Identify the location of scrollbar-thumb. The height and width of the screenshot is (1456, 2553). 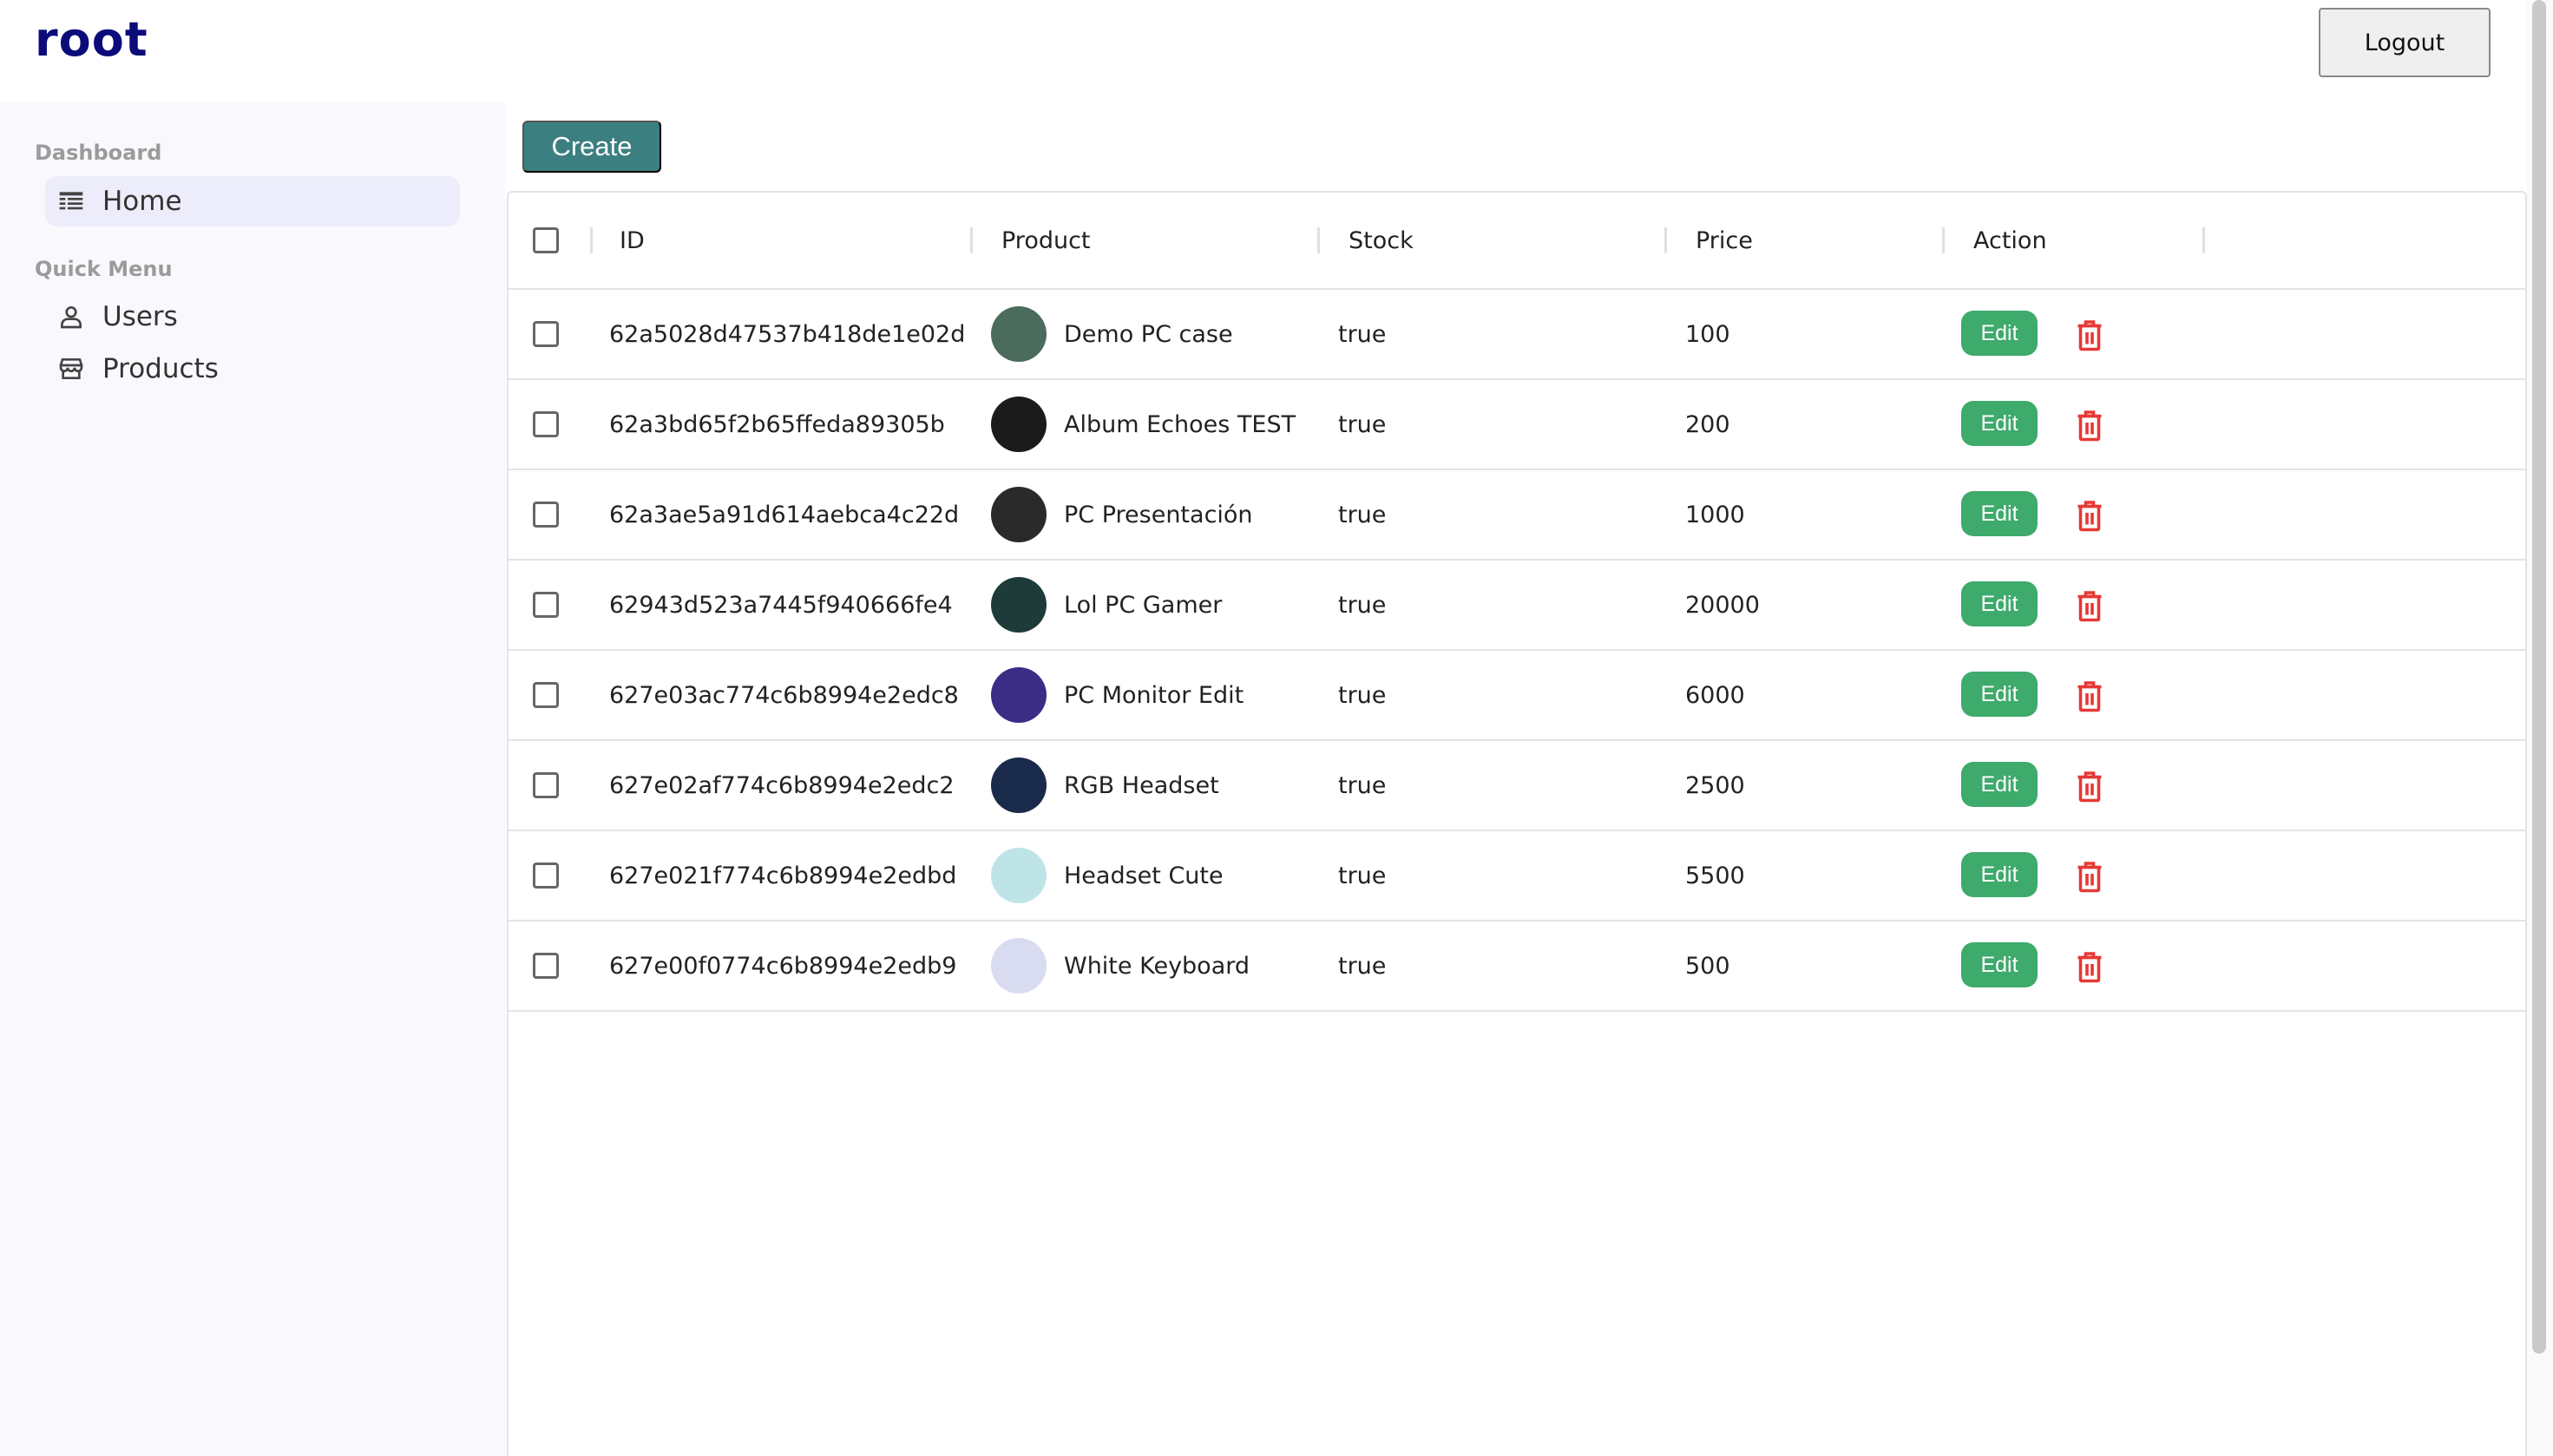
(2539, 677).